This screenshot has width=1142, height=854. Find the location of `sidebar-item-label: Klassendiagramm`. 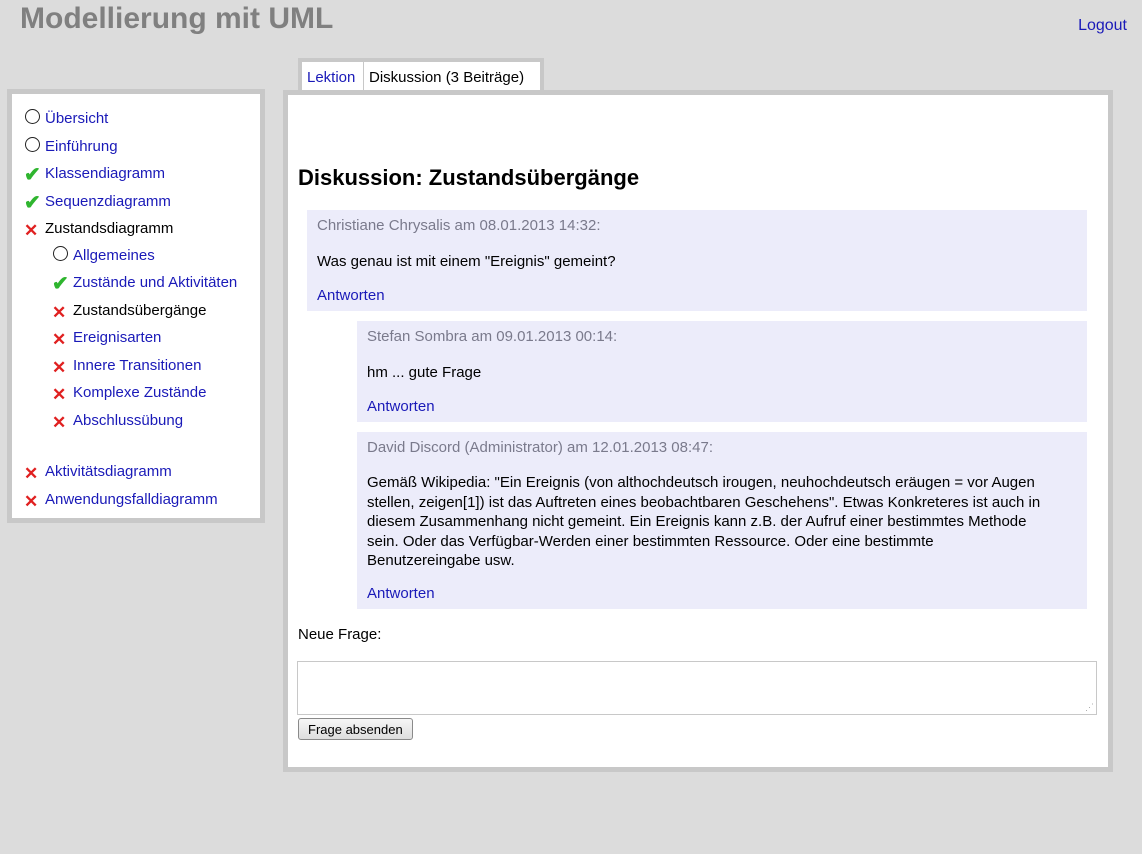

sidebar-item-label: Klassendiagramm is located at coordinates (105, 173).